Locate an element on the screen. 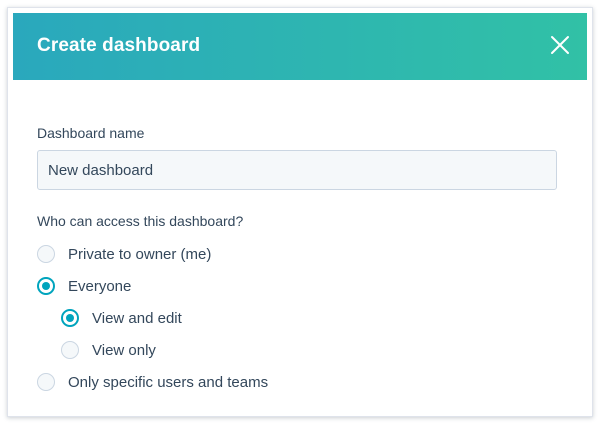  dashboard-name-label: Dashboard name is located at coordinates (91, 133).